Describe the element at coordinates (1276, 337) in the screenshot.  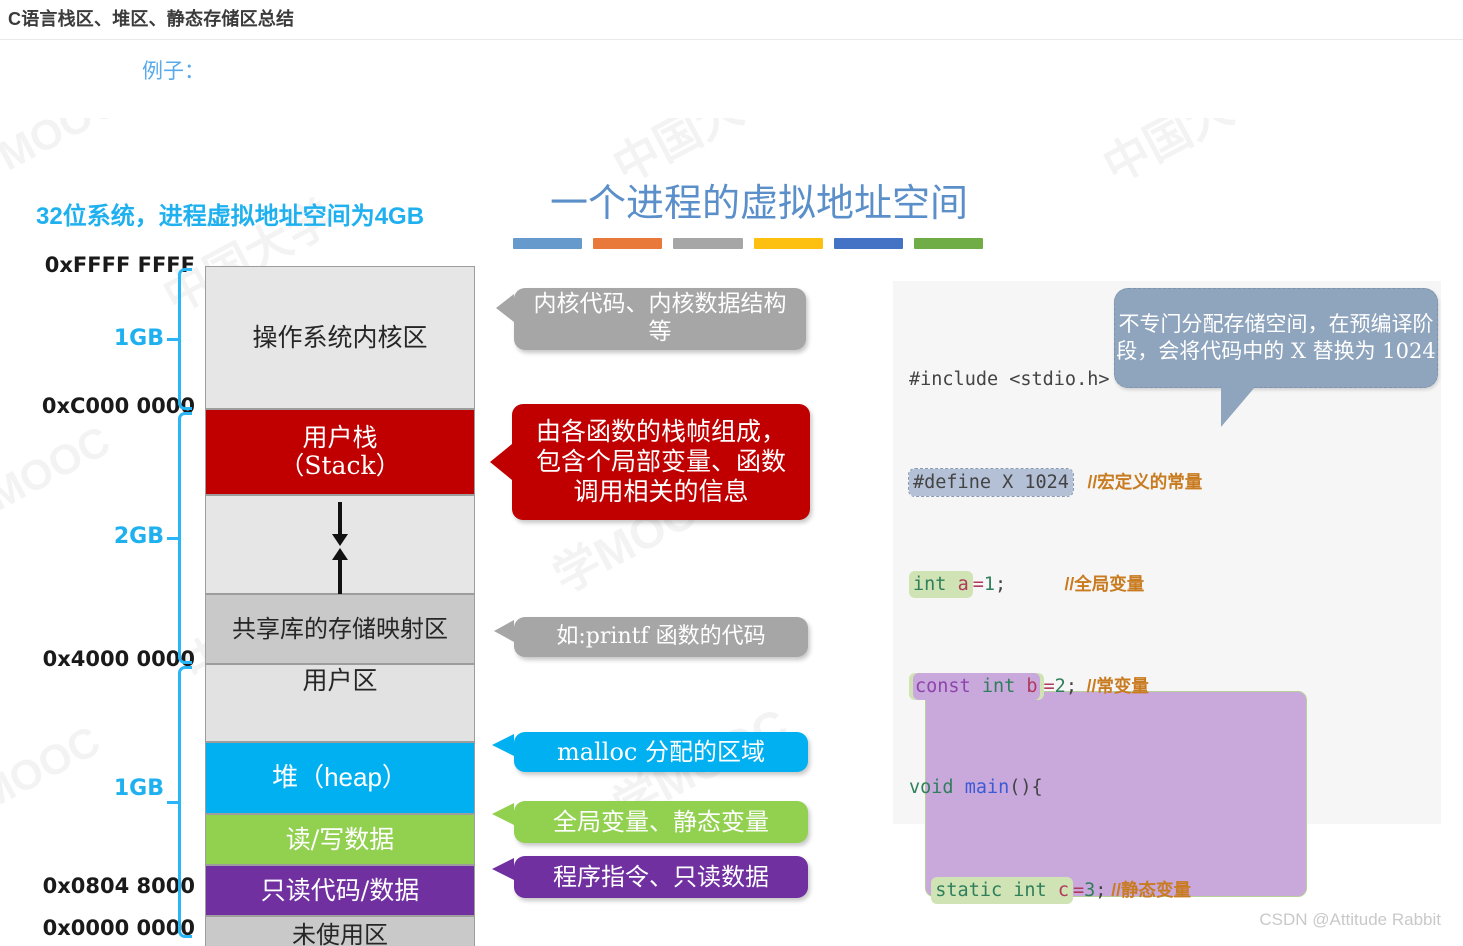
I see `bubble-text: 不专门分配存储空间，在预编译阶段，会将代码中的 X 替换为 1024` at that location.